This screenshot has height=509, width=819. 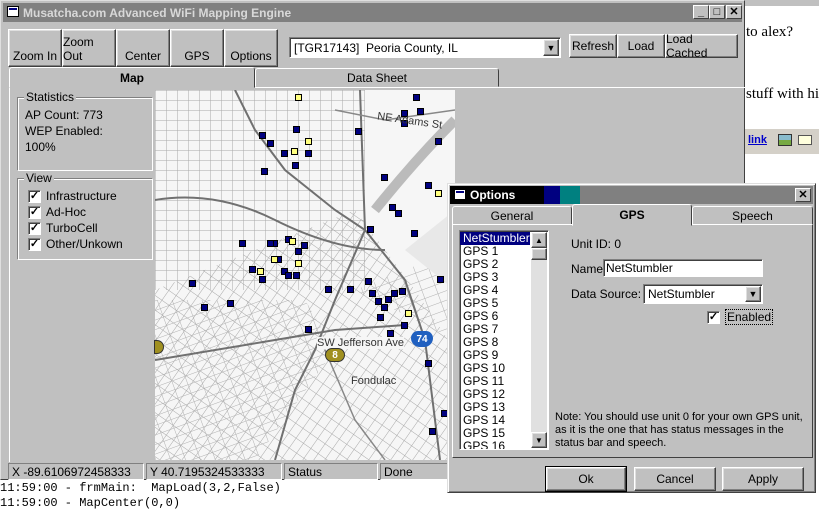 I want to click on view-item-turbocell: ✓ TurboCell, so click(x=86, y=228).